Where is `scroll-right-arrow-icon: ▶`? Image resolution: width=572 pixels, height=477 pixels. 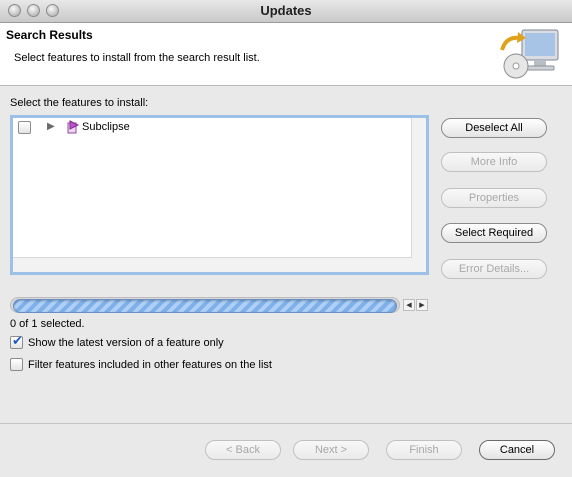 scroll-right-arrow-icon: ▶ is located at coordinates (422, 305).